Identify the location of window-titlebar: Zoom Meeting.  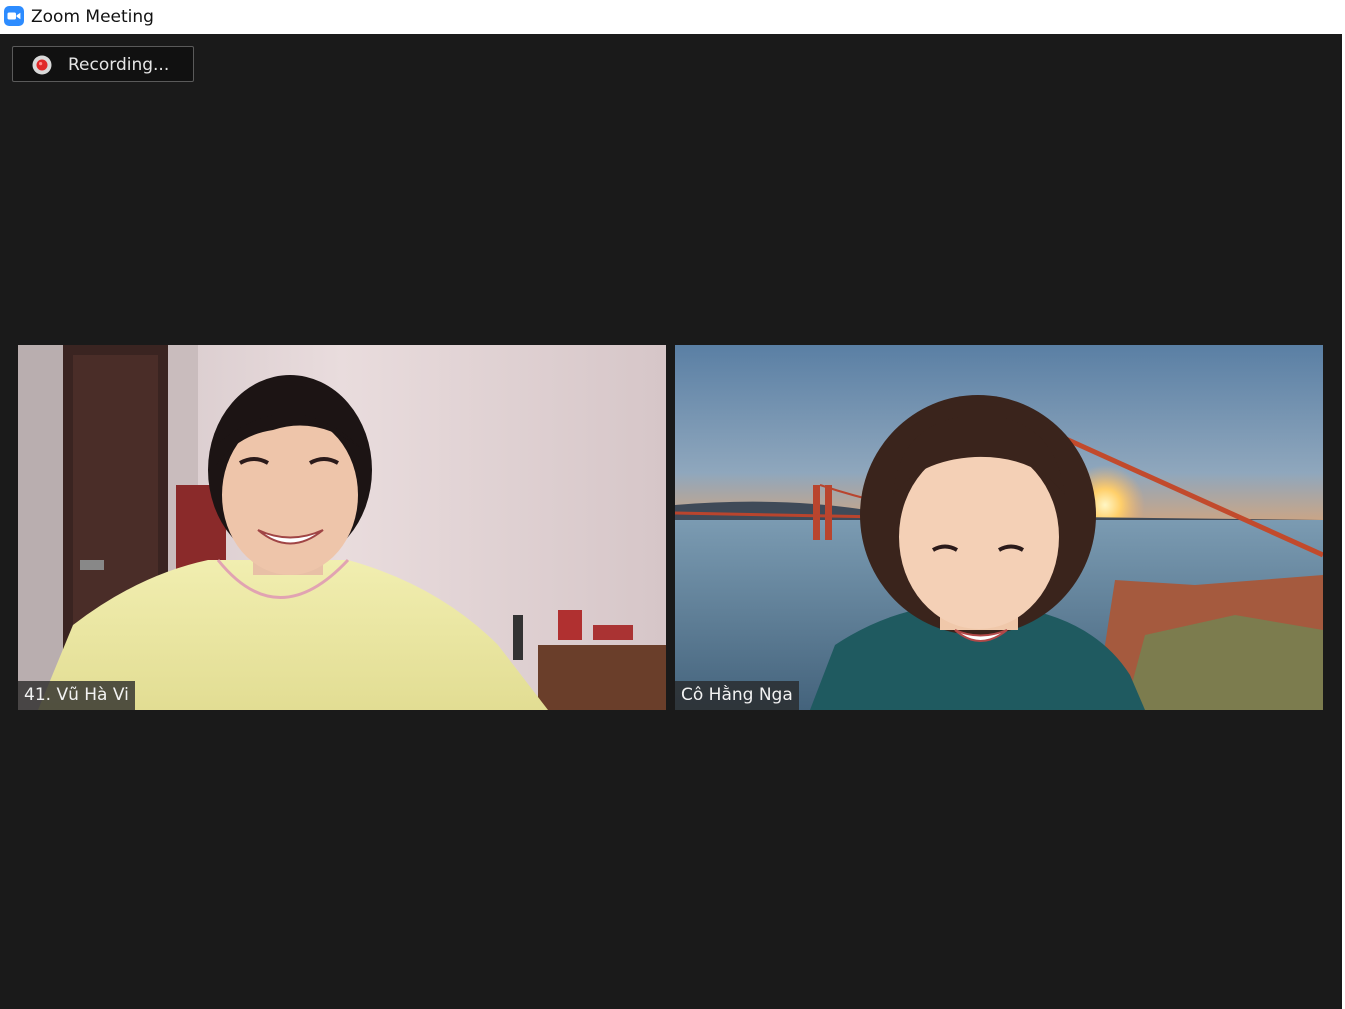
(672, 17).